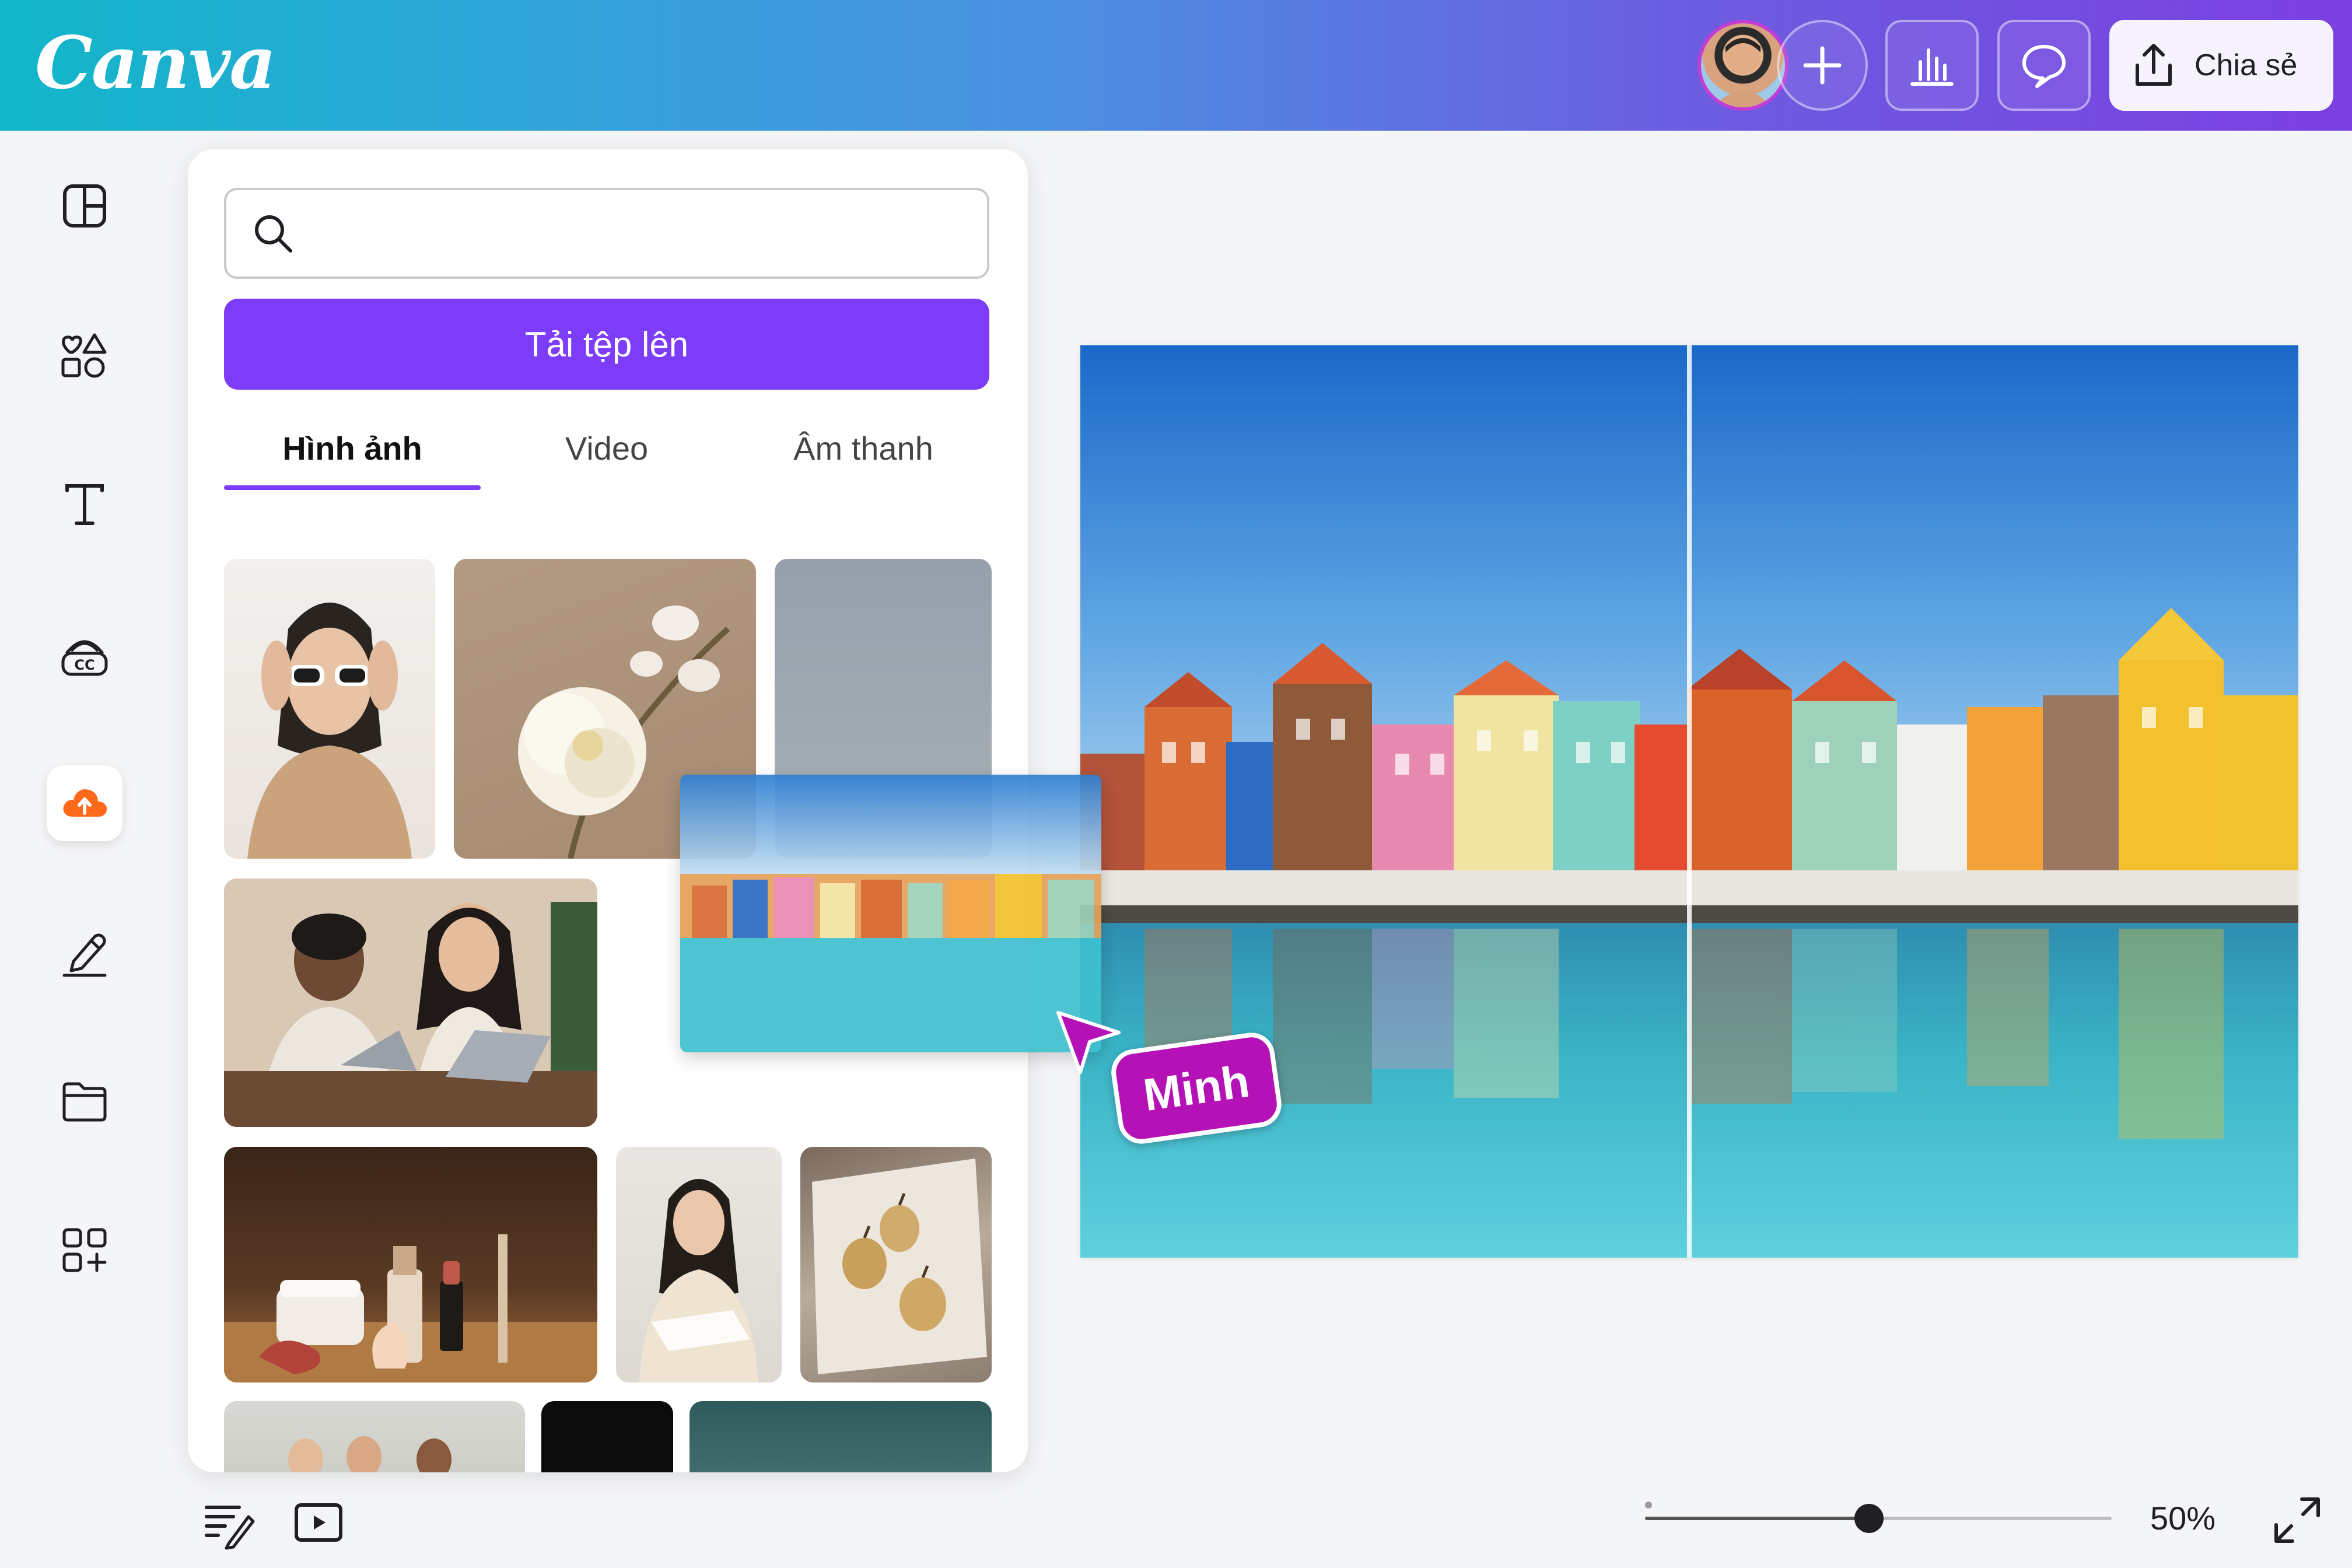 The width and height of the screenshot is (2352, 1568). I want to click on brand-icon: CC, so click(85, 658).